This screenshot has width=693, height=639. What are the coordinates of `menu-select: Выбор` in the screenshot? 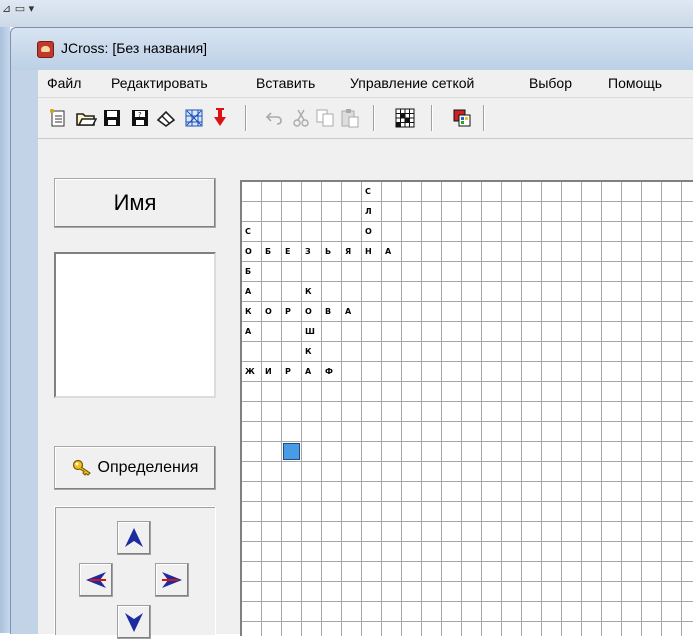 It's located at (550, 83).